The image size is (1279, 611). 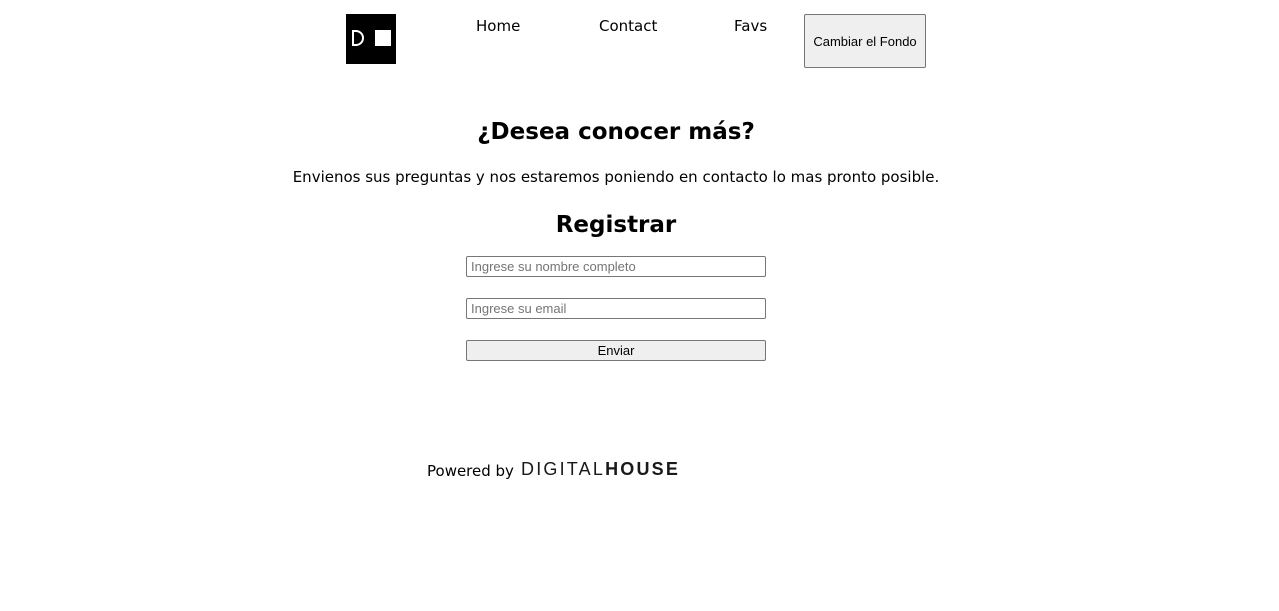 I want to click on nav-link-contact: Contact, so click(x=628, y=26).